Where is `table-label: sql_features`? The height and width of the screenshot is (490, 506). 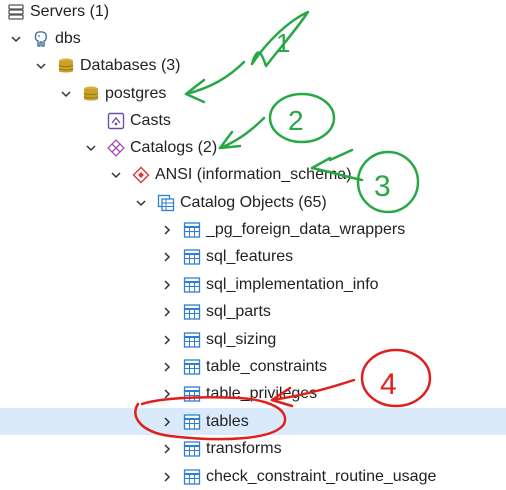 table-label: sql_features is located at coordinates (250, 256).